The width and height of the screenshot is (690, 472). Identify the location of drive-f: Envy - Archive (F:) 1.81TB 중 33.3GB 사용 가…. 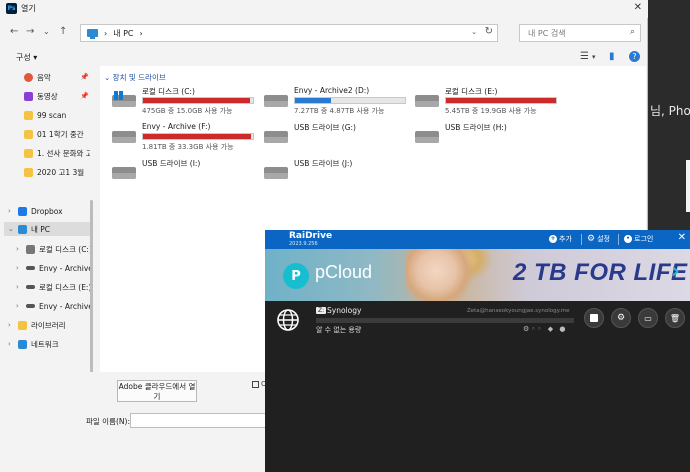
(187, 138).